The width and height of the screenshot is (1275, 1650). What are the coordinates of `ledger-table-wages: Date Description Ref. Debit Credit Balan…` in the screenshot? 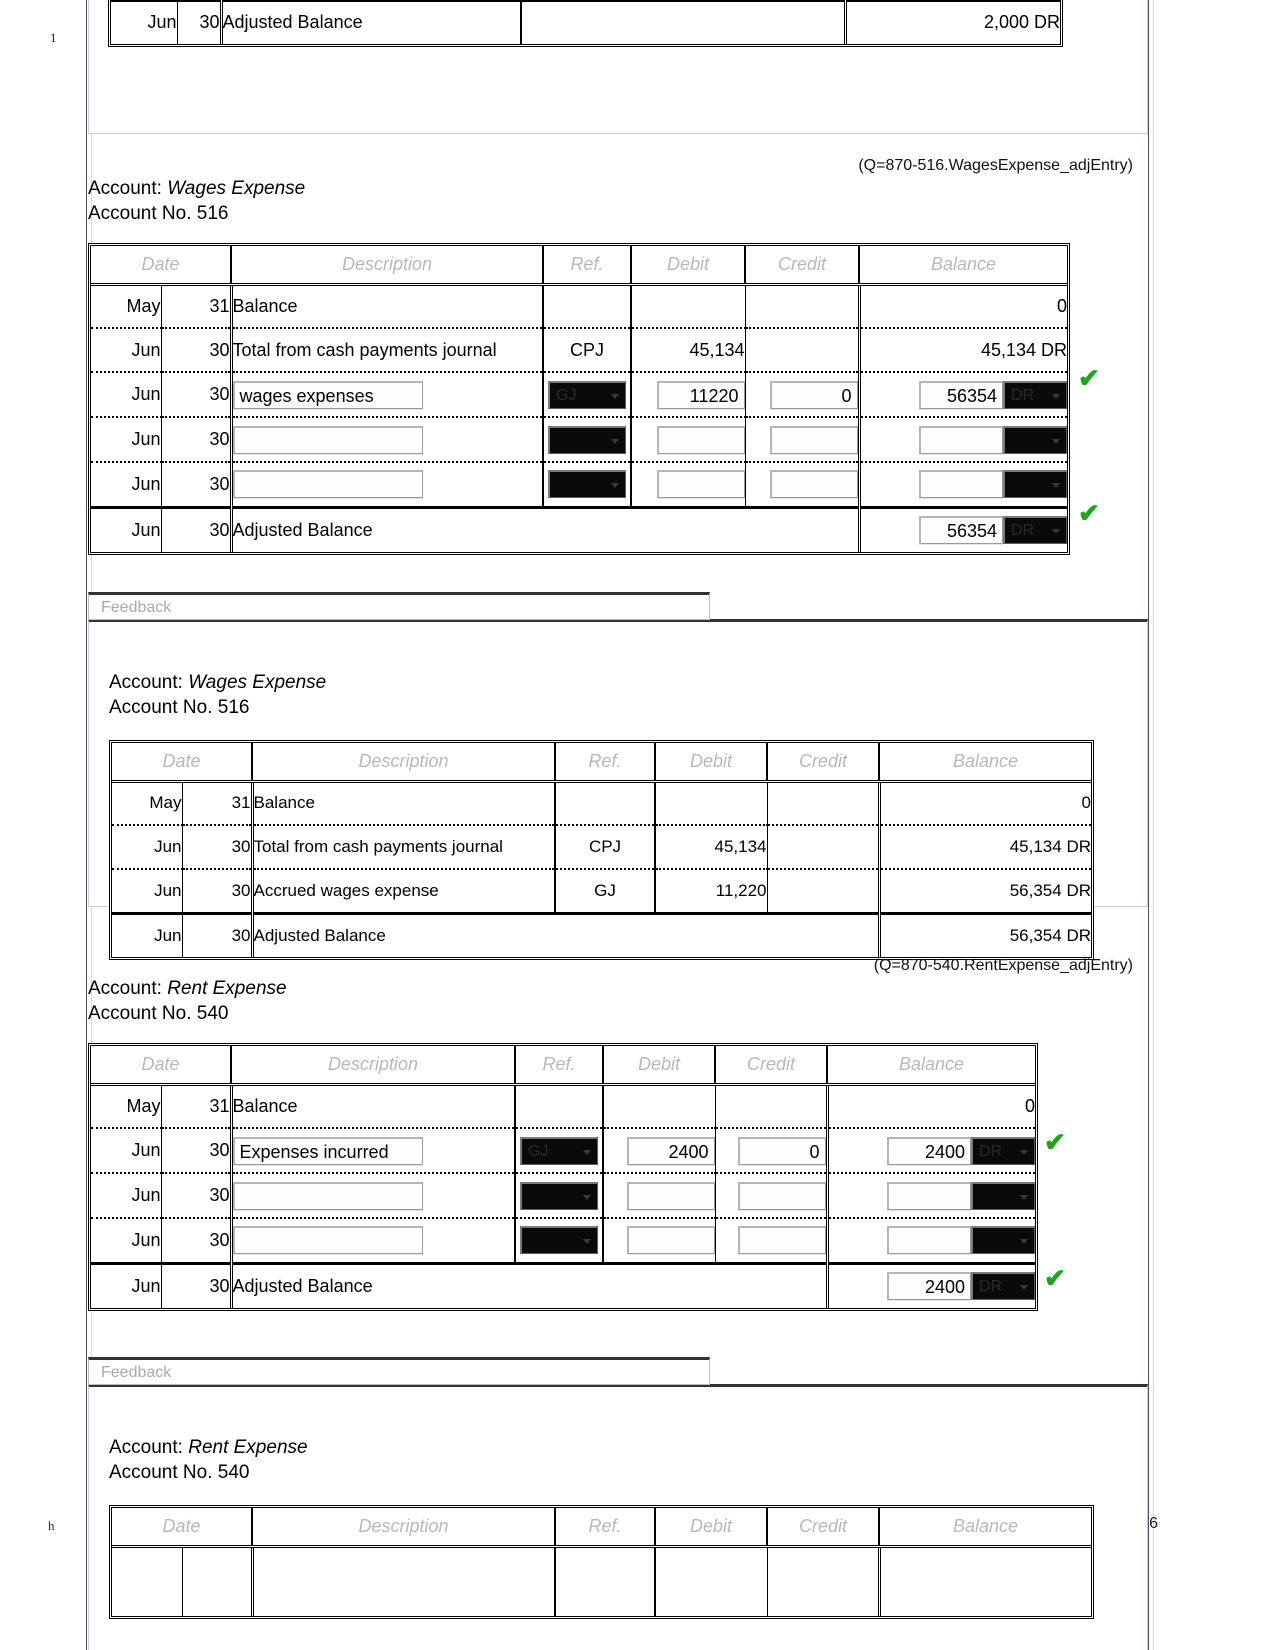 It's located at (579, 399).